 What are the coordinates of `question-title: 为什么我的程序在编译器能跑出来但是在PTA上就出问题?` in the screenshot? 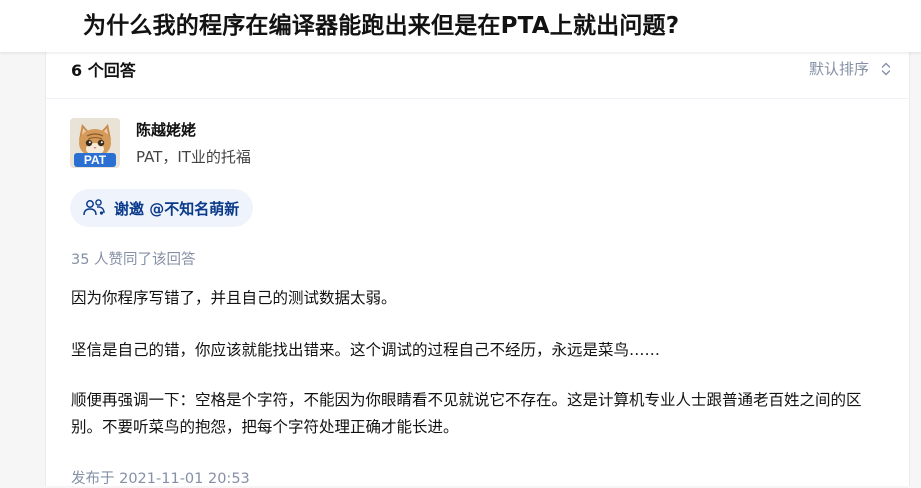 It's located at (381, 23).